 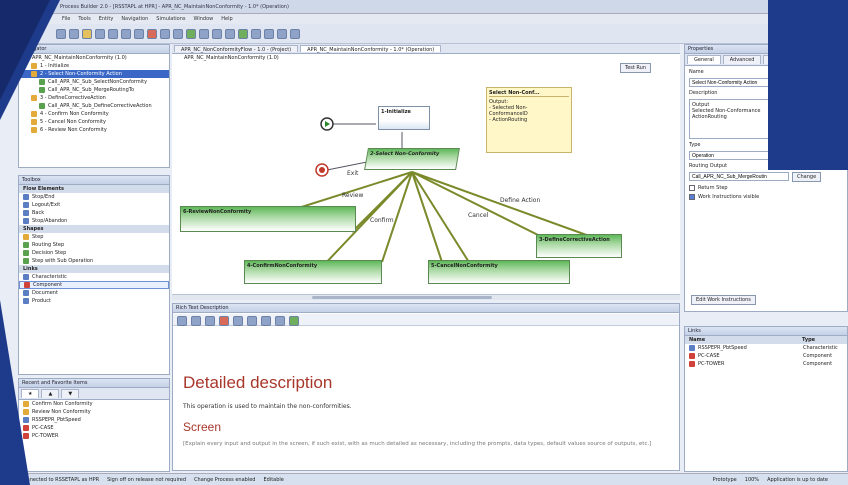 What do you see at coordinates (723, 300) in the screenshot?
I see `edit-work-instructions-button: Edit Work Instructions` at bounding box center [723, 300].